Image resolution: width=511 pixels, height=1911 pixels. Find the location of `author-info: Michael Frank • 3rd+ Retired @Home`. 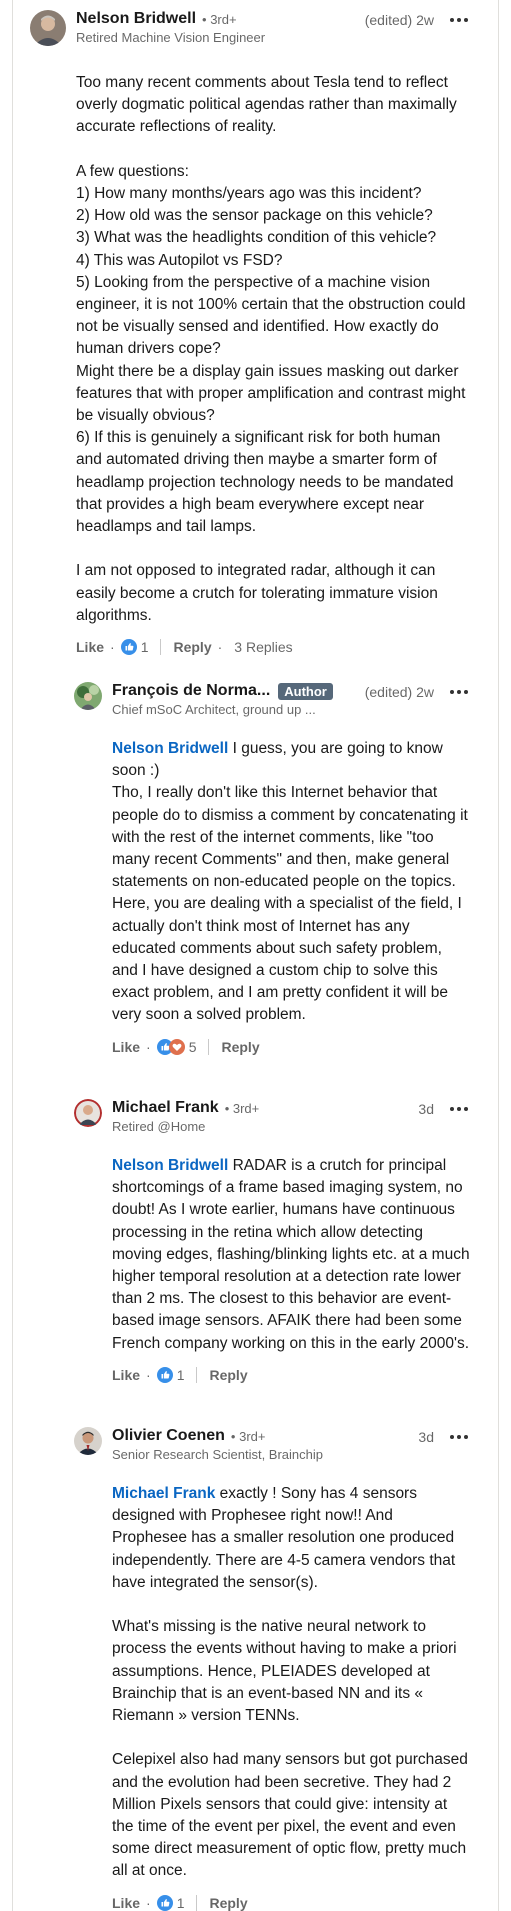

author-info: Michael Frank • 3rd+ Retired @Home is located at coordinates (185, 1116).